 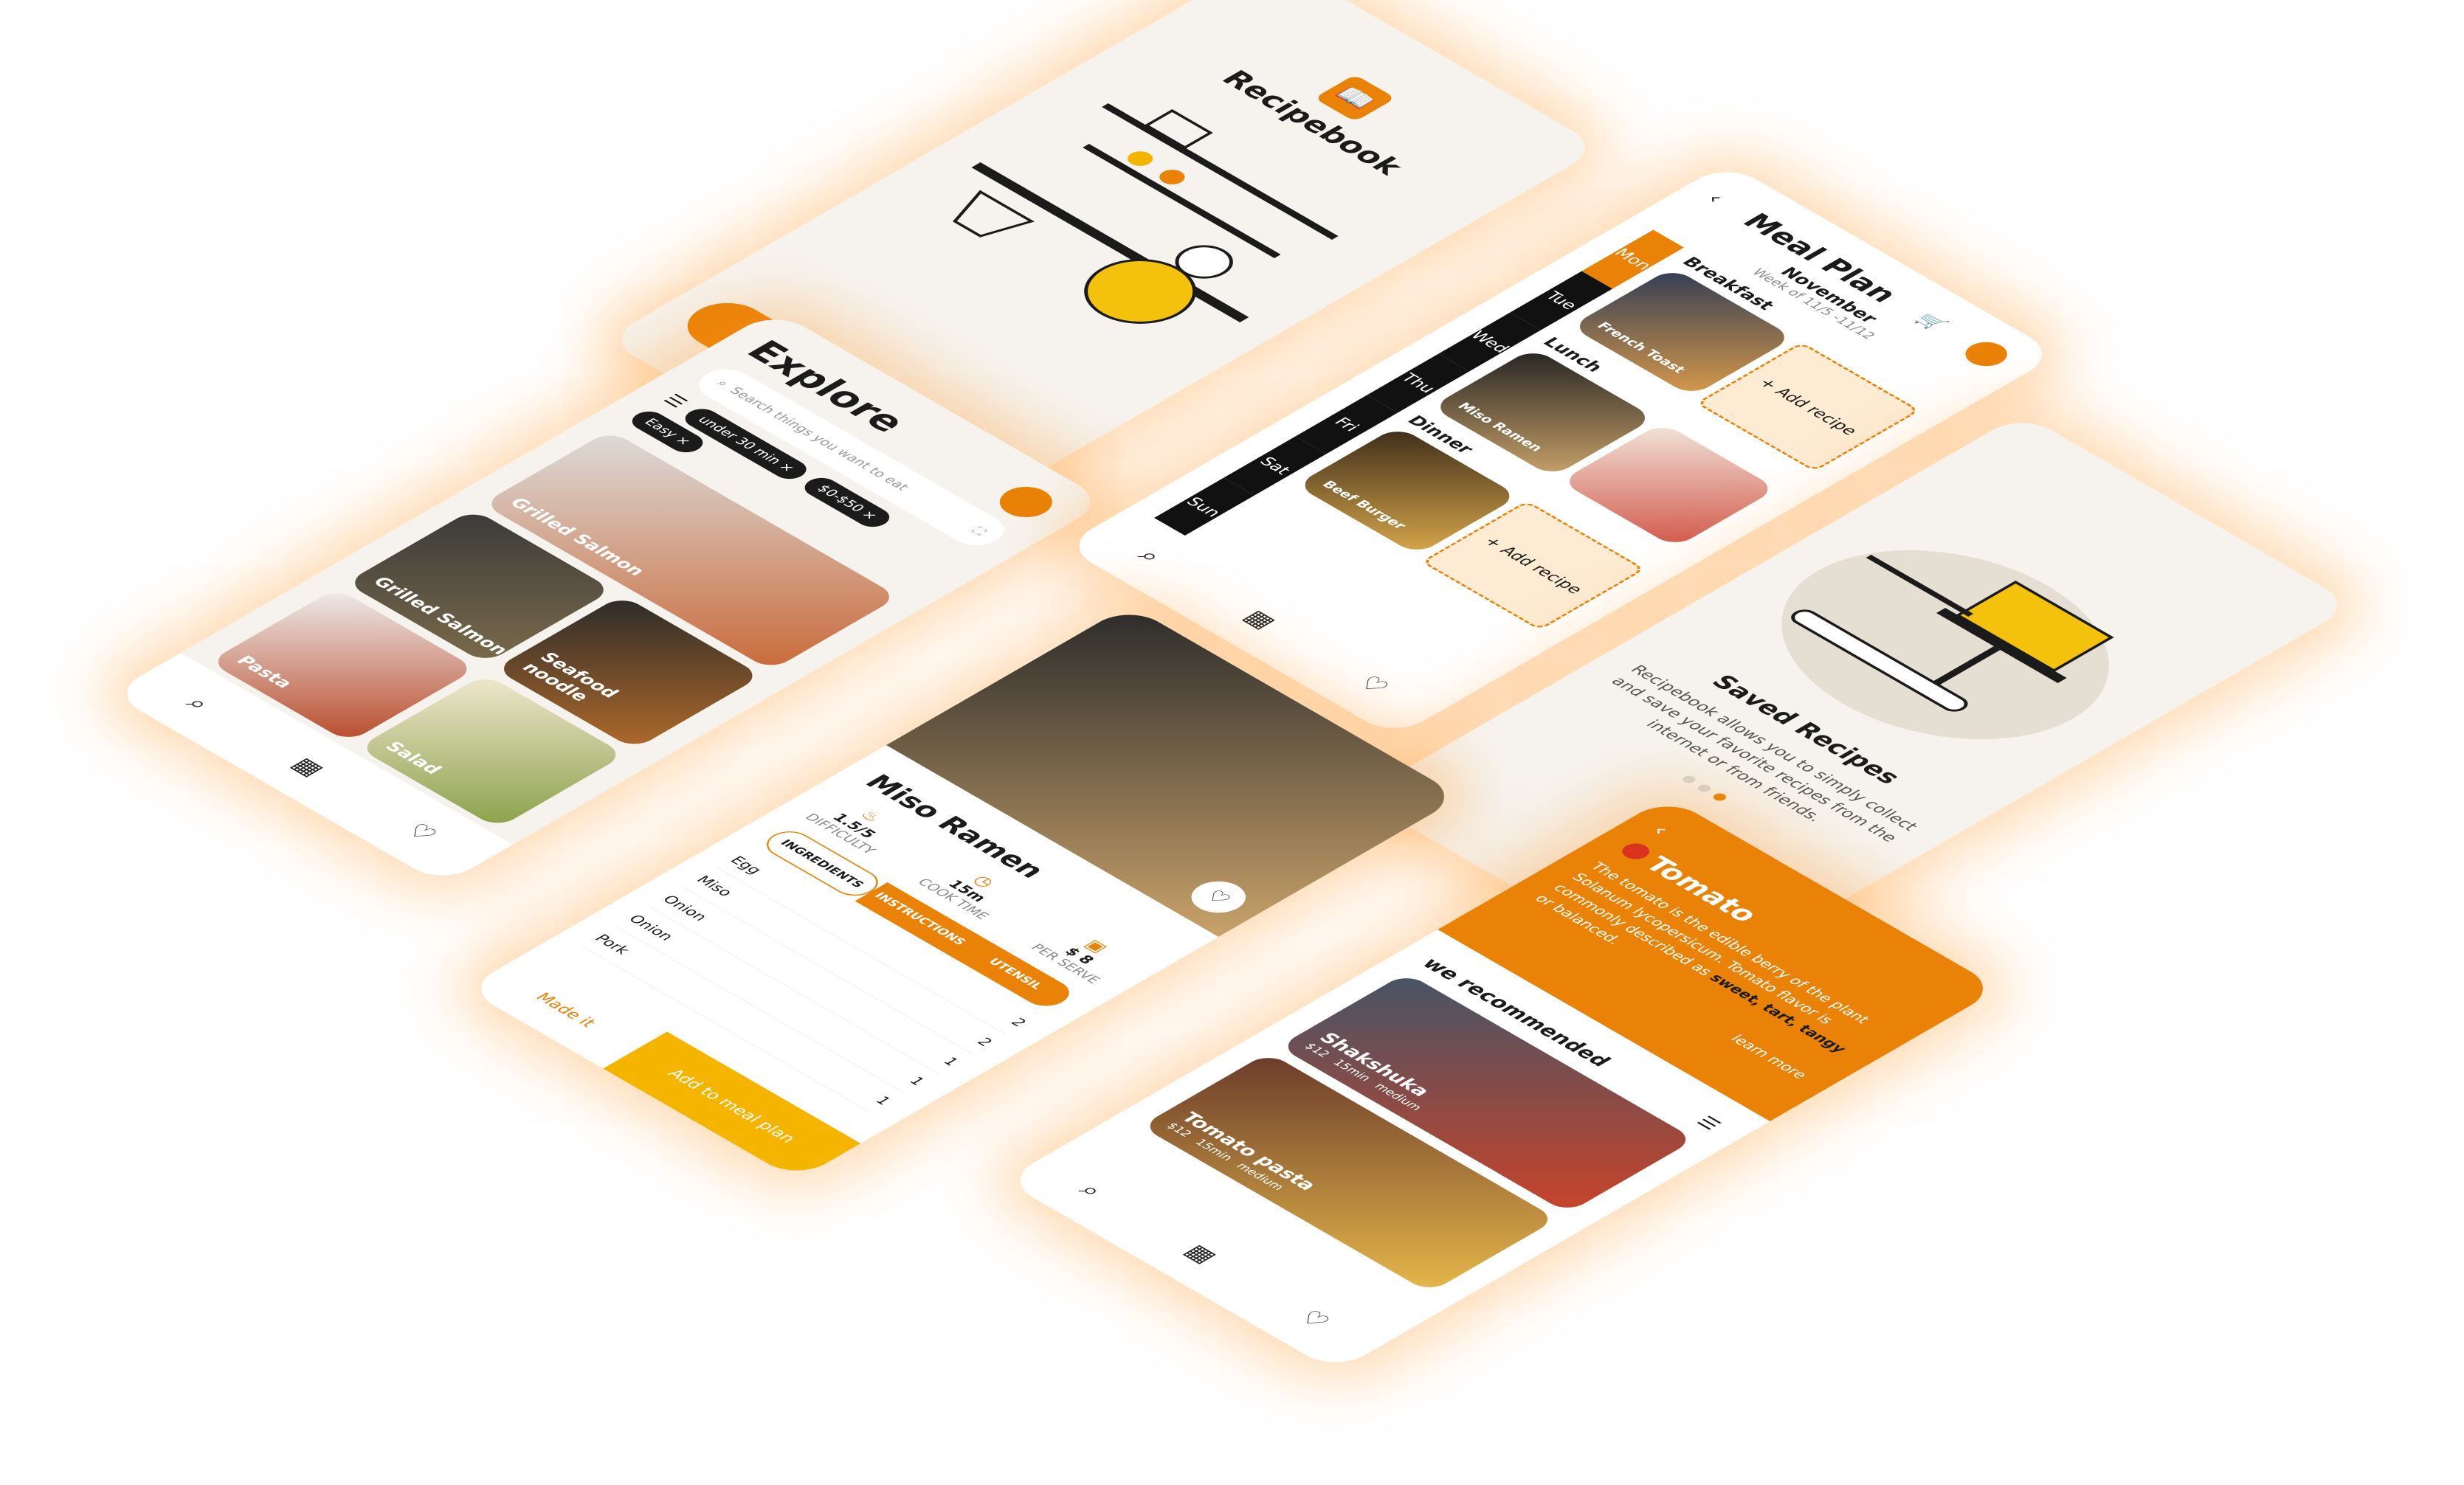 What do you see at coordinates (746, 865) in the screenshot?
I see `ingredient-name: Egg` at bounding box center [746, 865].